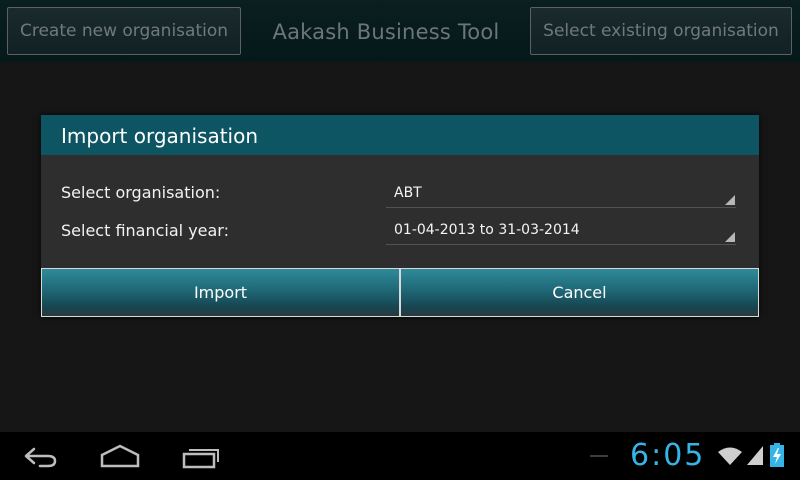  I want to click on signal-icon, so click(755, 455).